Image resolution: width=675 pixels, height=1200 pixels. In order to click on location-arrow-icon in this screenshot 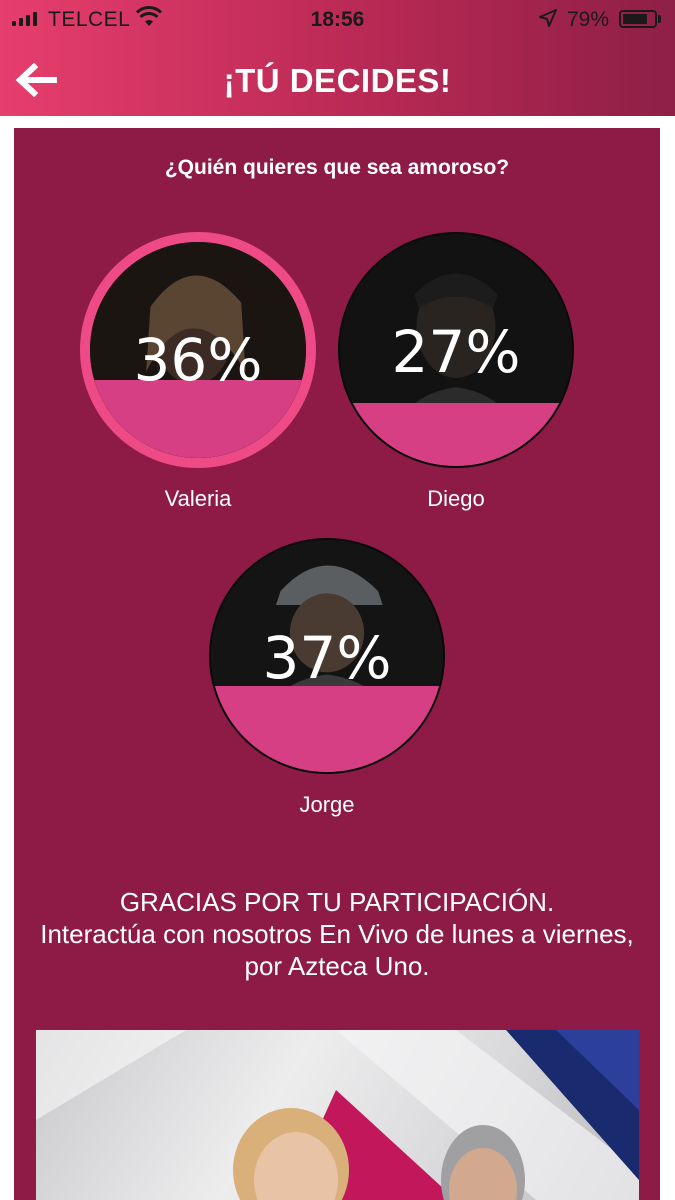, I will do `click(548, 18)`.